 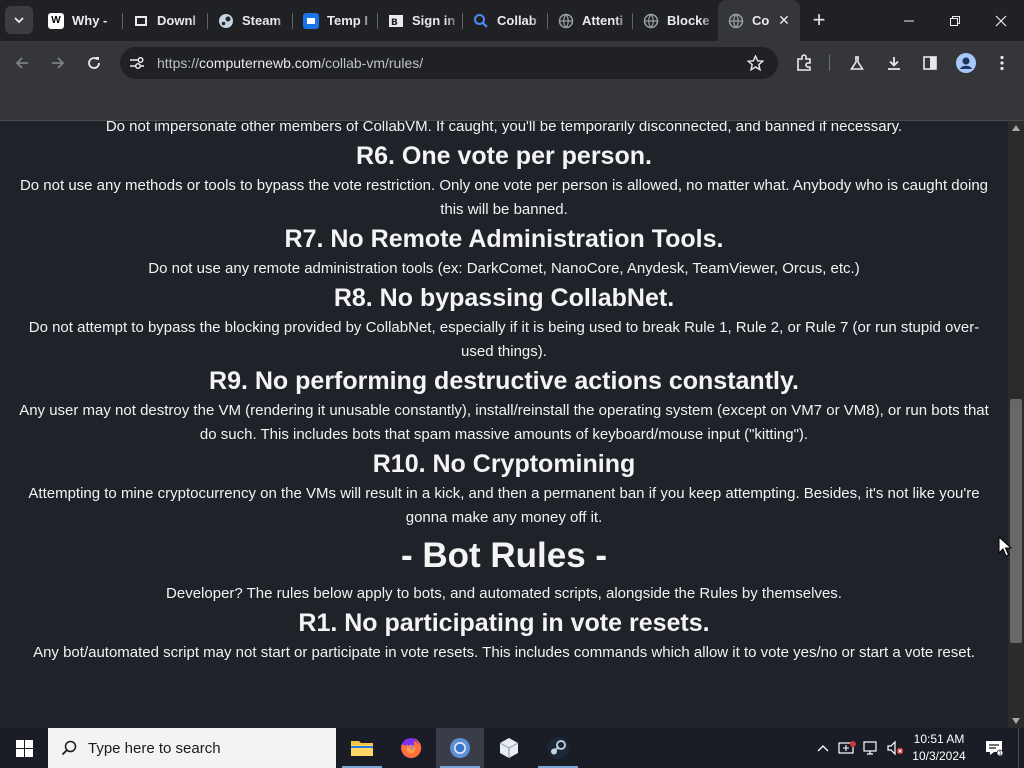 What do you see at coordinates (1016, 721) in the screenshot?
I see `scroll-down-arrow-icon` at bounding box center [1016, 721].